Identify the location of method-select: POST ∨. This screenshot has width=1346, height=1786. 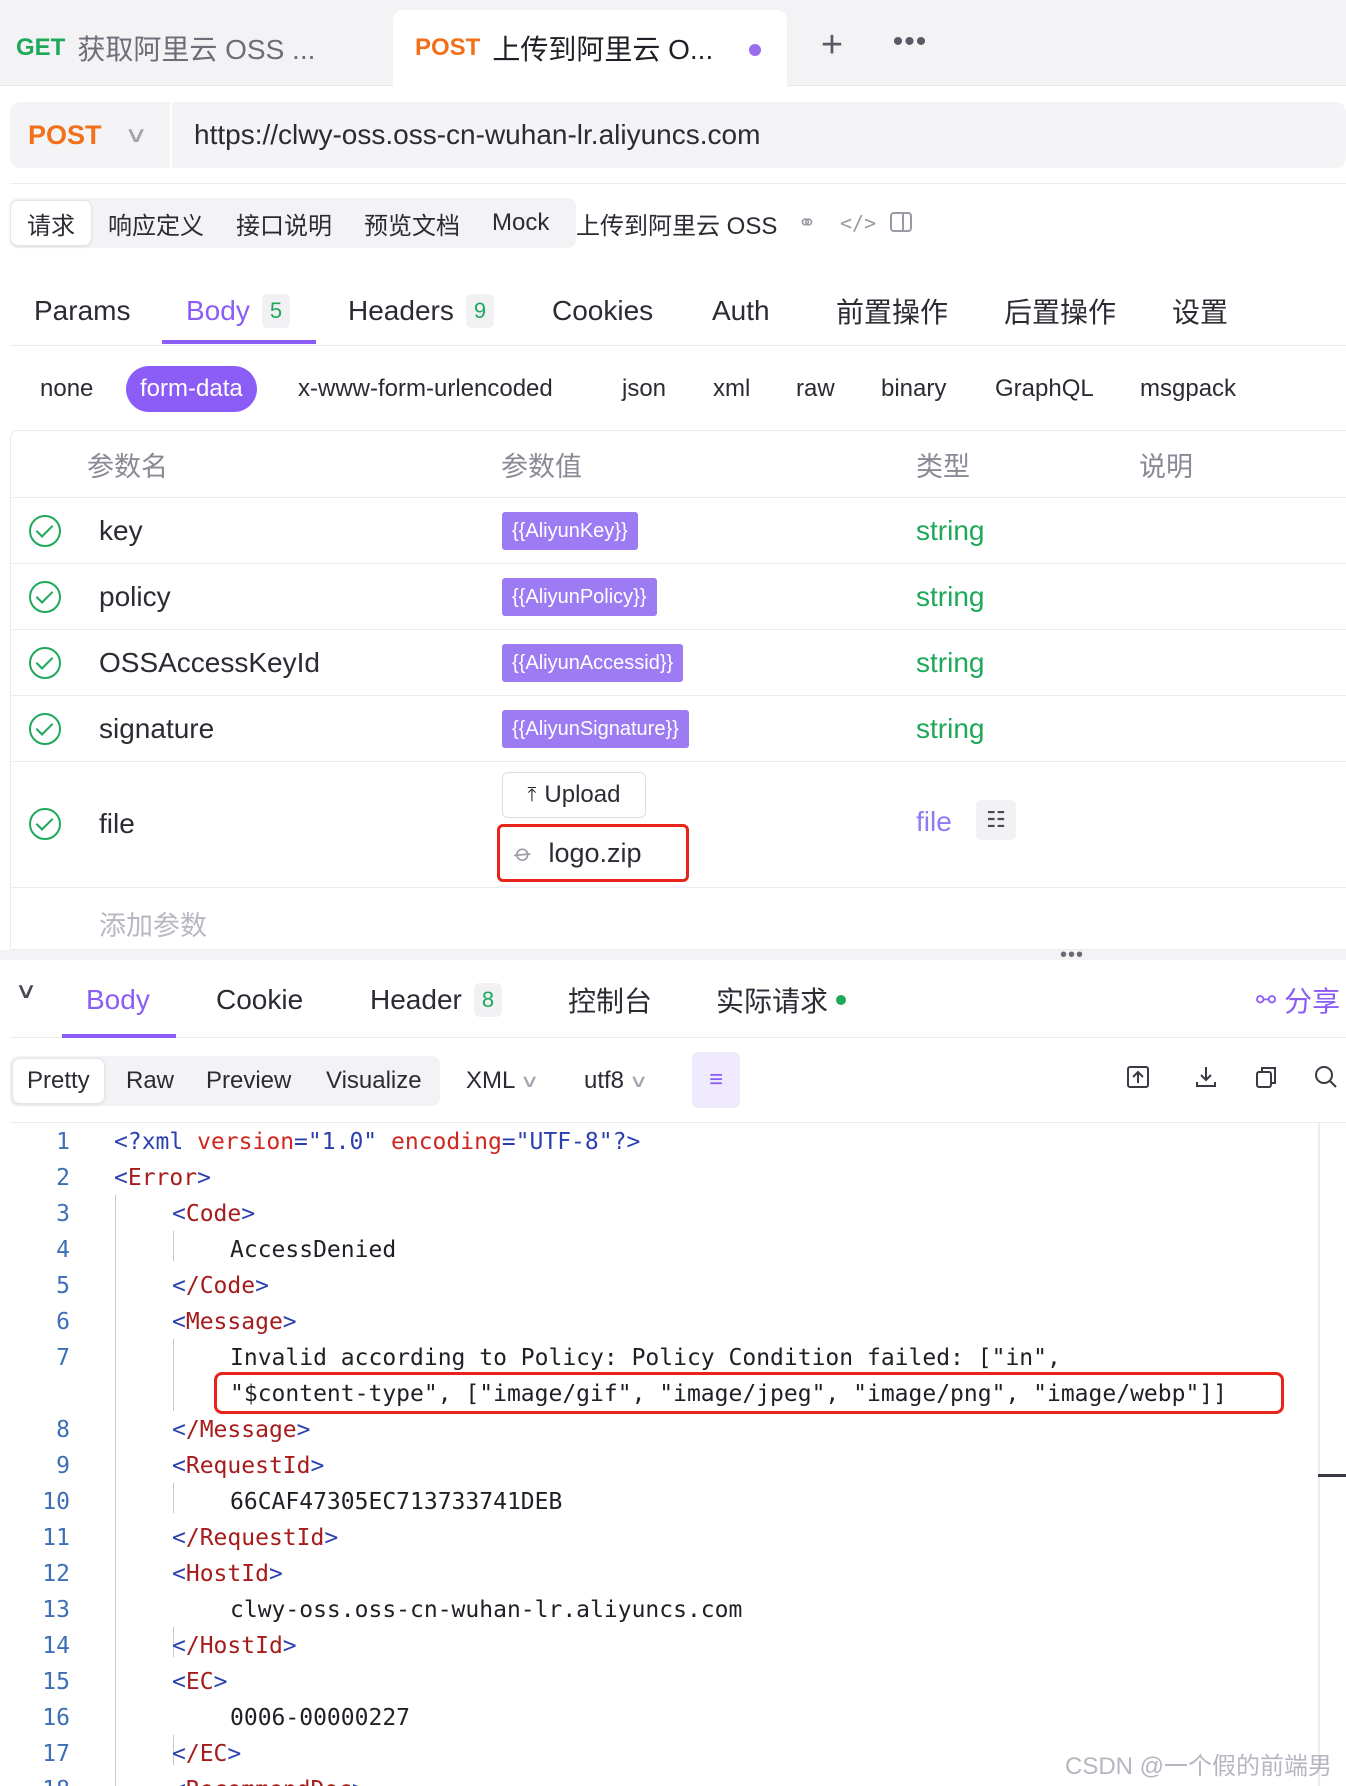
(88, 135).